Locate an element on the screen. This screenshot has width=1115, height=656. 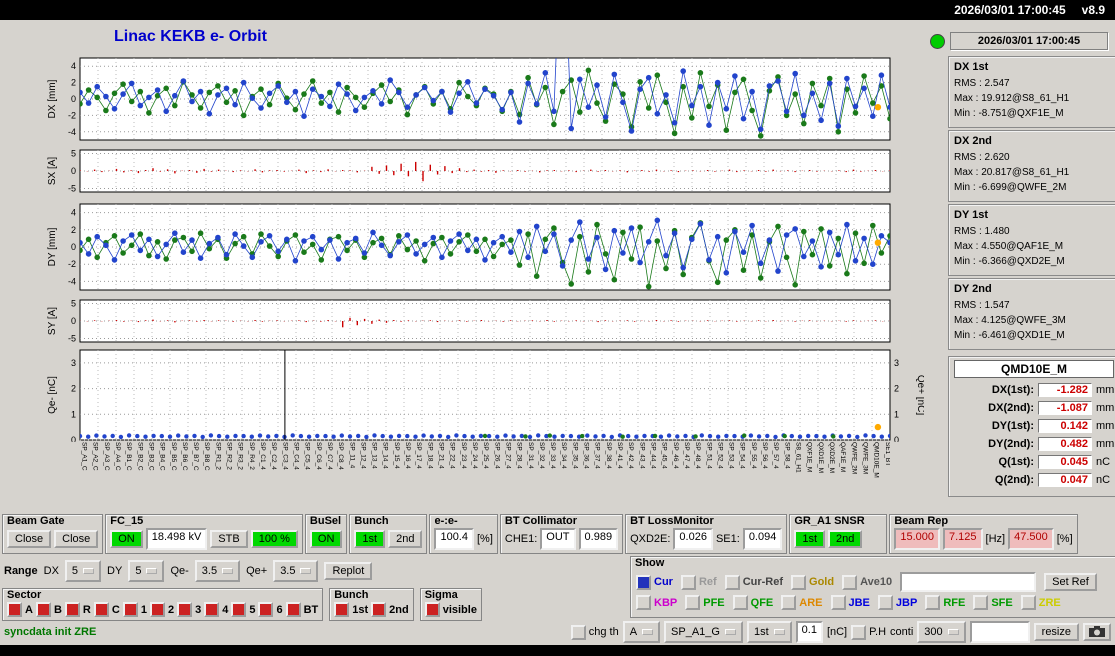
screenshot-button is located at coordinates (1097, 632).